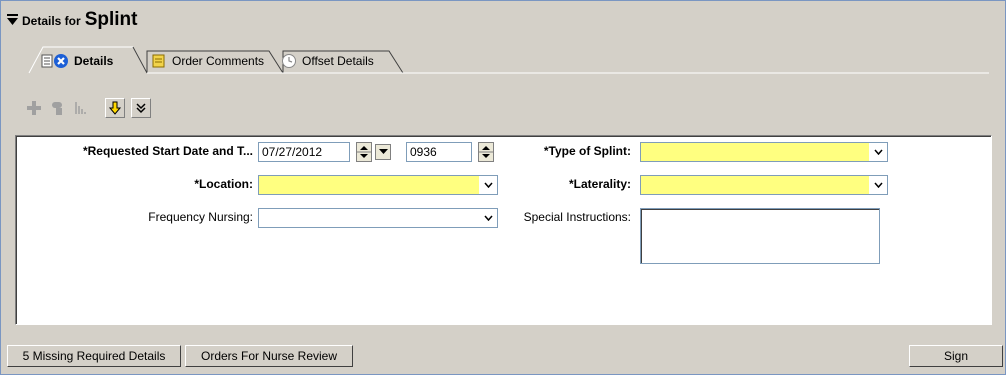 This screenshot has width=1006, height=375. I want to click on down-arrow-button, so click(115, 108).